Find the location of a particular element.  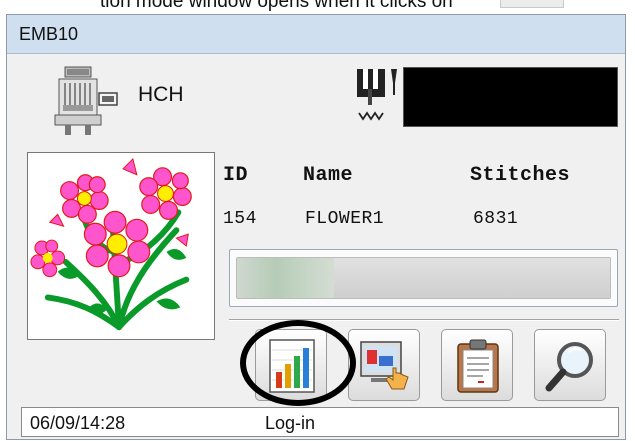

clipboard-icon is located at coordinates (478, 366).